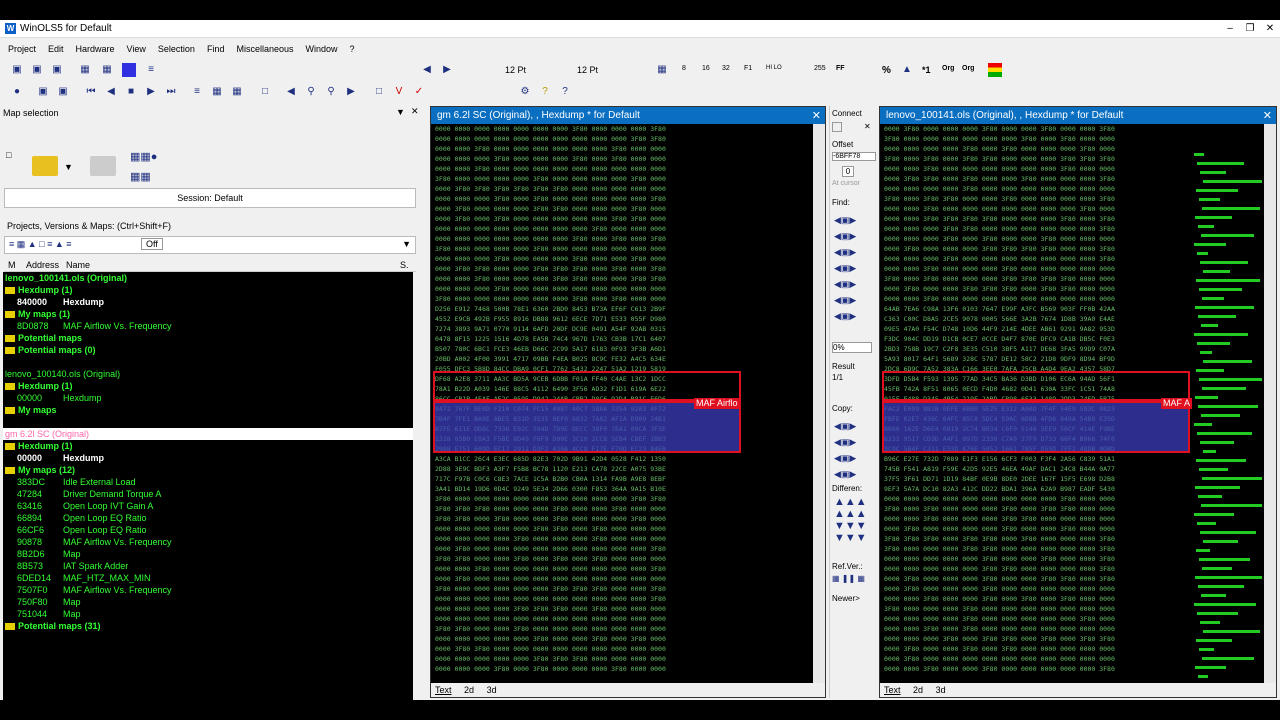 The image size is (1280, 720). What do you see at coordinates (208, 566) in the screenshot?
I see `tree-row: 8B573 IAT Spark Adder` at bounding box center [208, 566].